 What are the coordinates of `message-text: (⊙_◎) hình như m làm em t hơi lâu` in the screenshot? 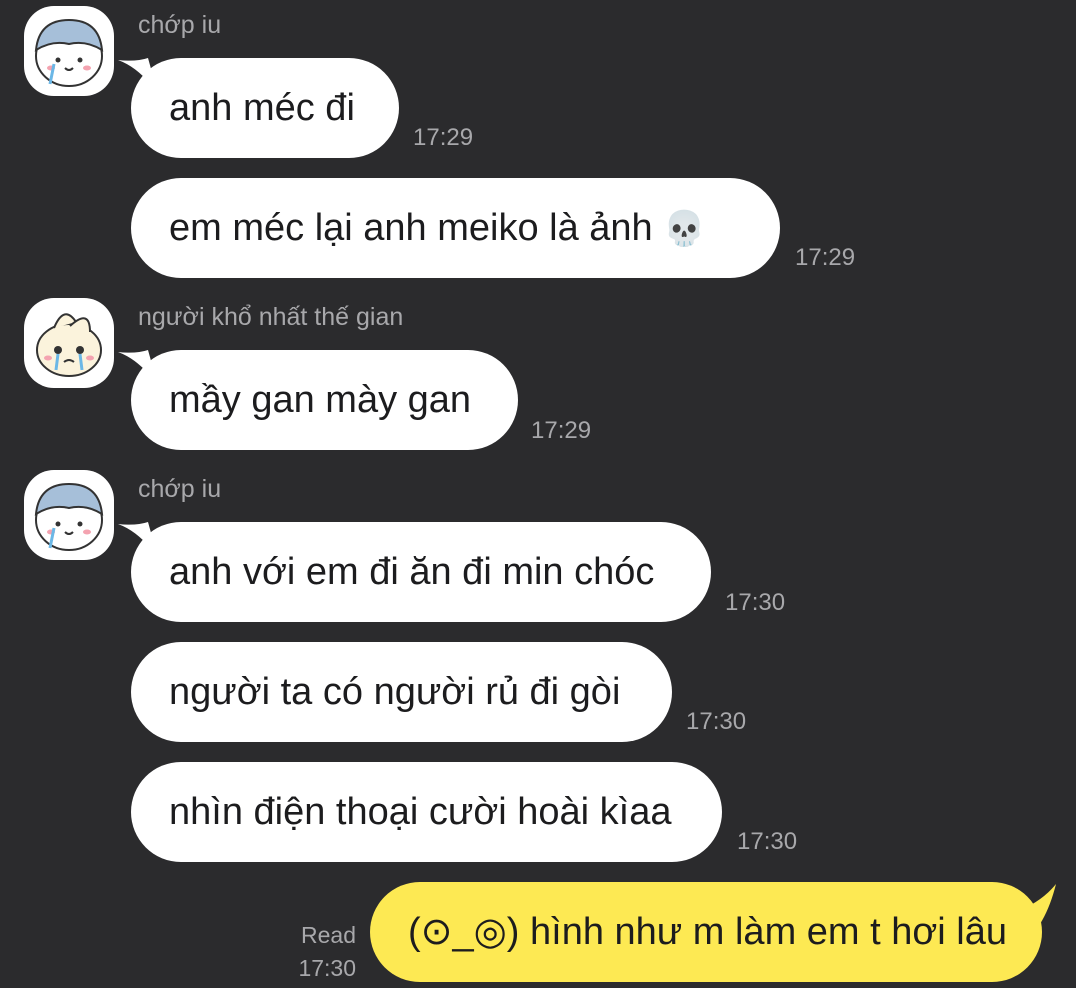 It's located at (708, 932).